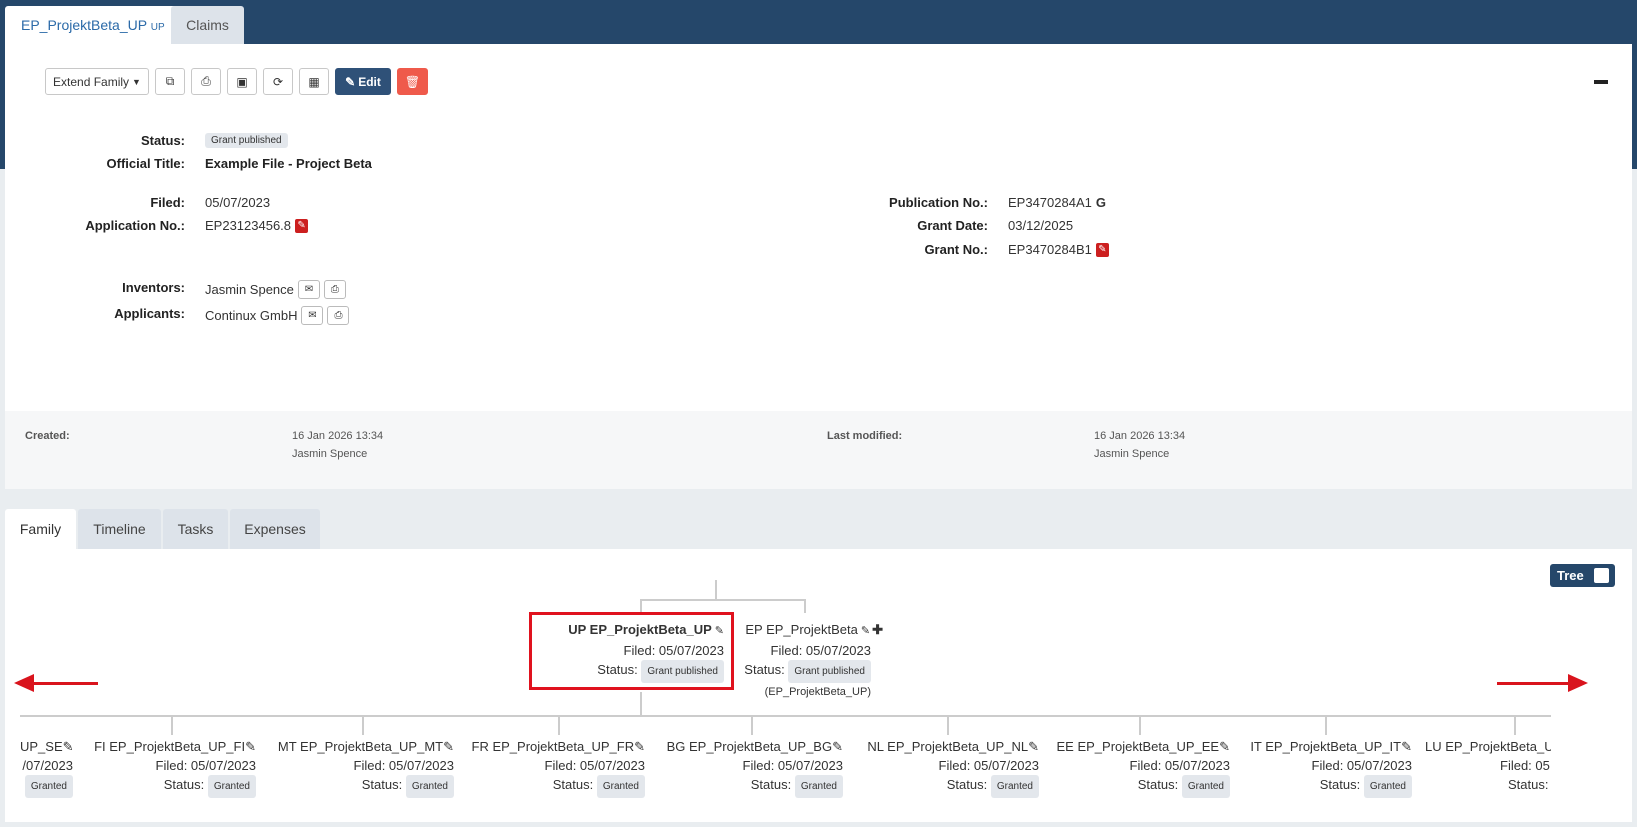 Image resolution: width=1637 pixels, height=827 pixels. What do you see at coordinates (1140, 436) in the screenshot?
I see `modified-date: 16 Jan 2026 13:34` at bounding box center [1140, 436].